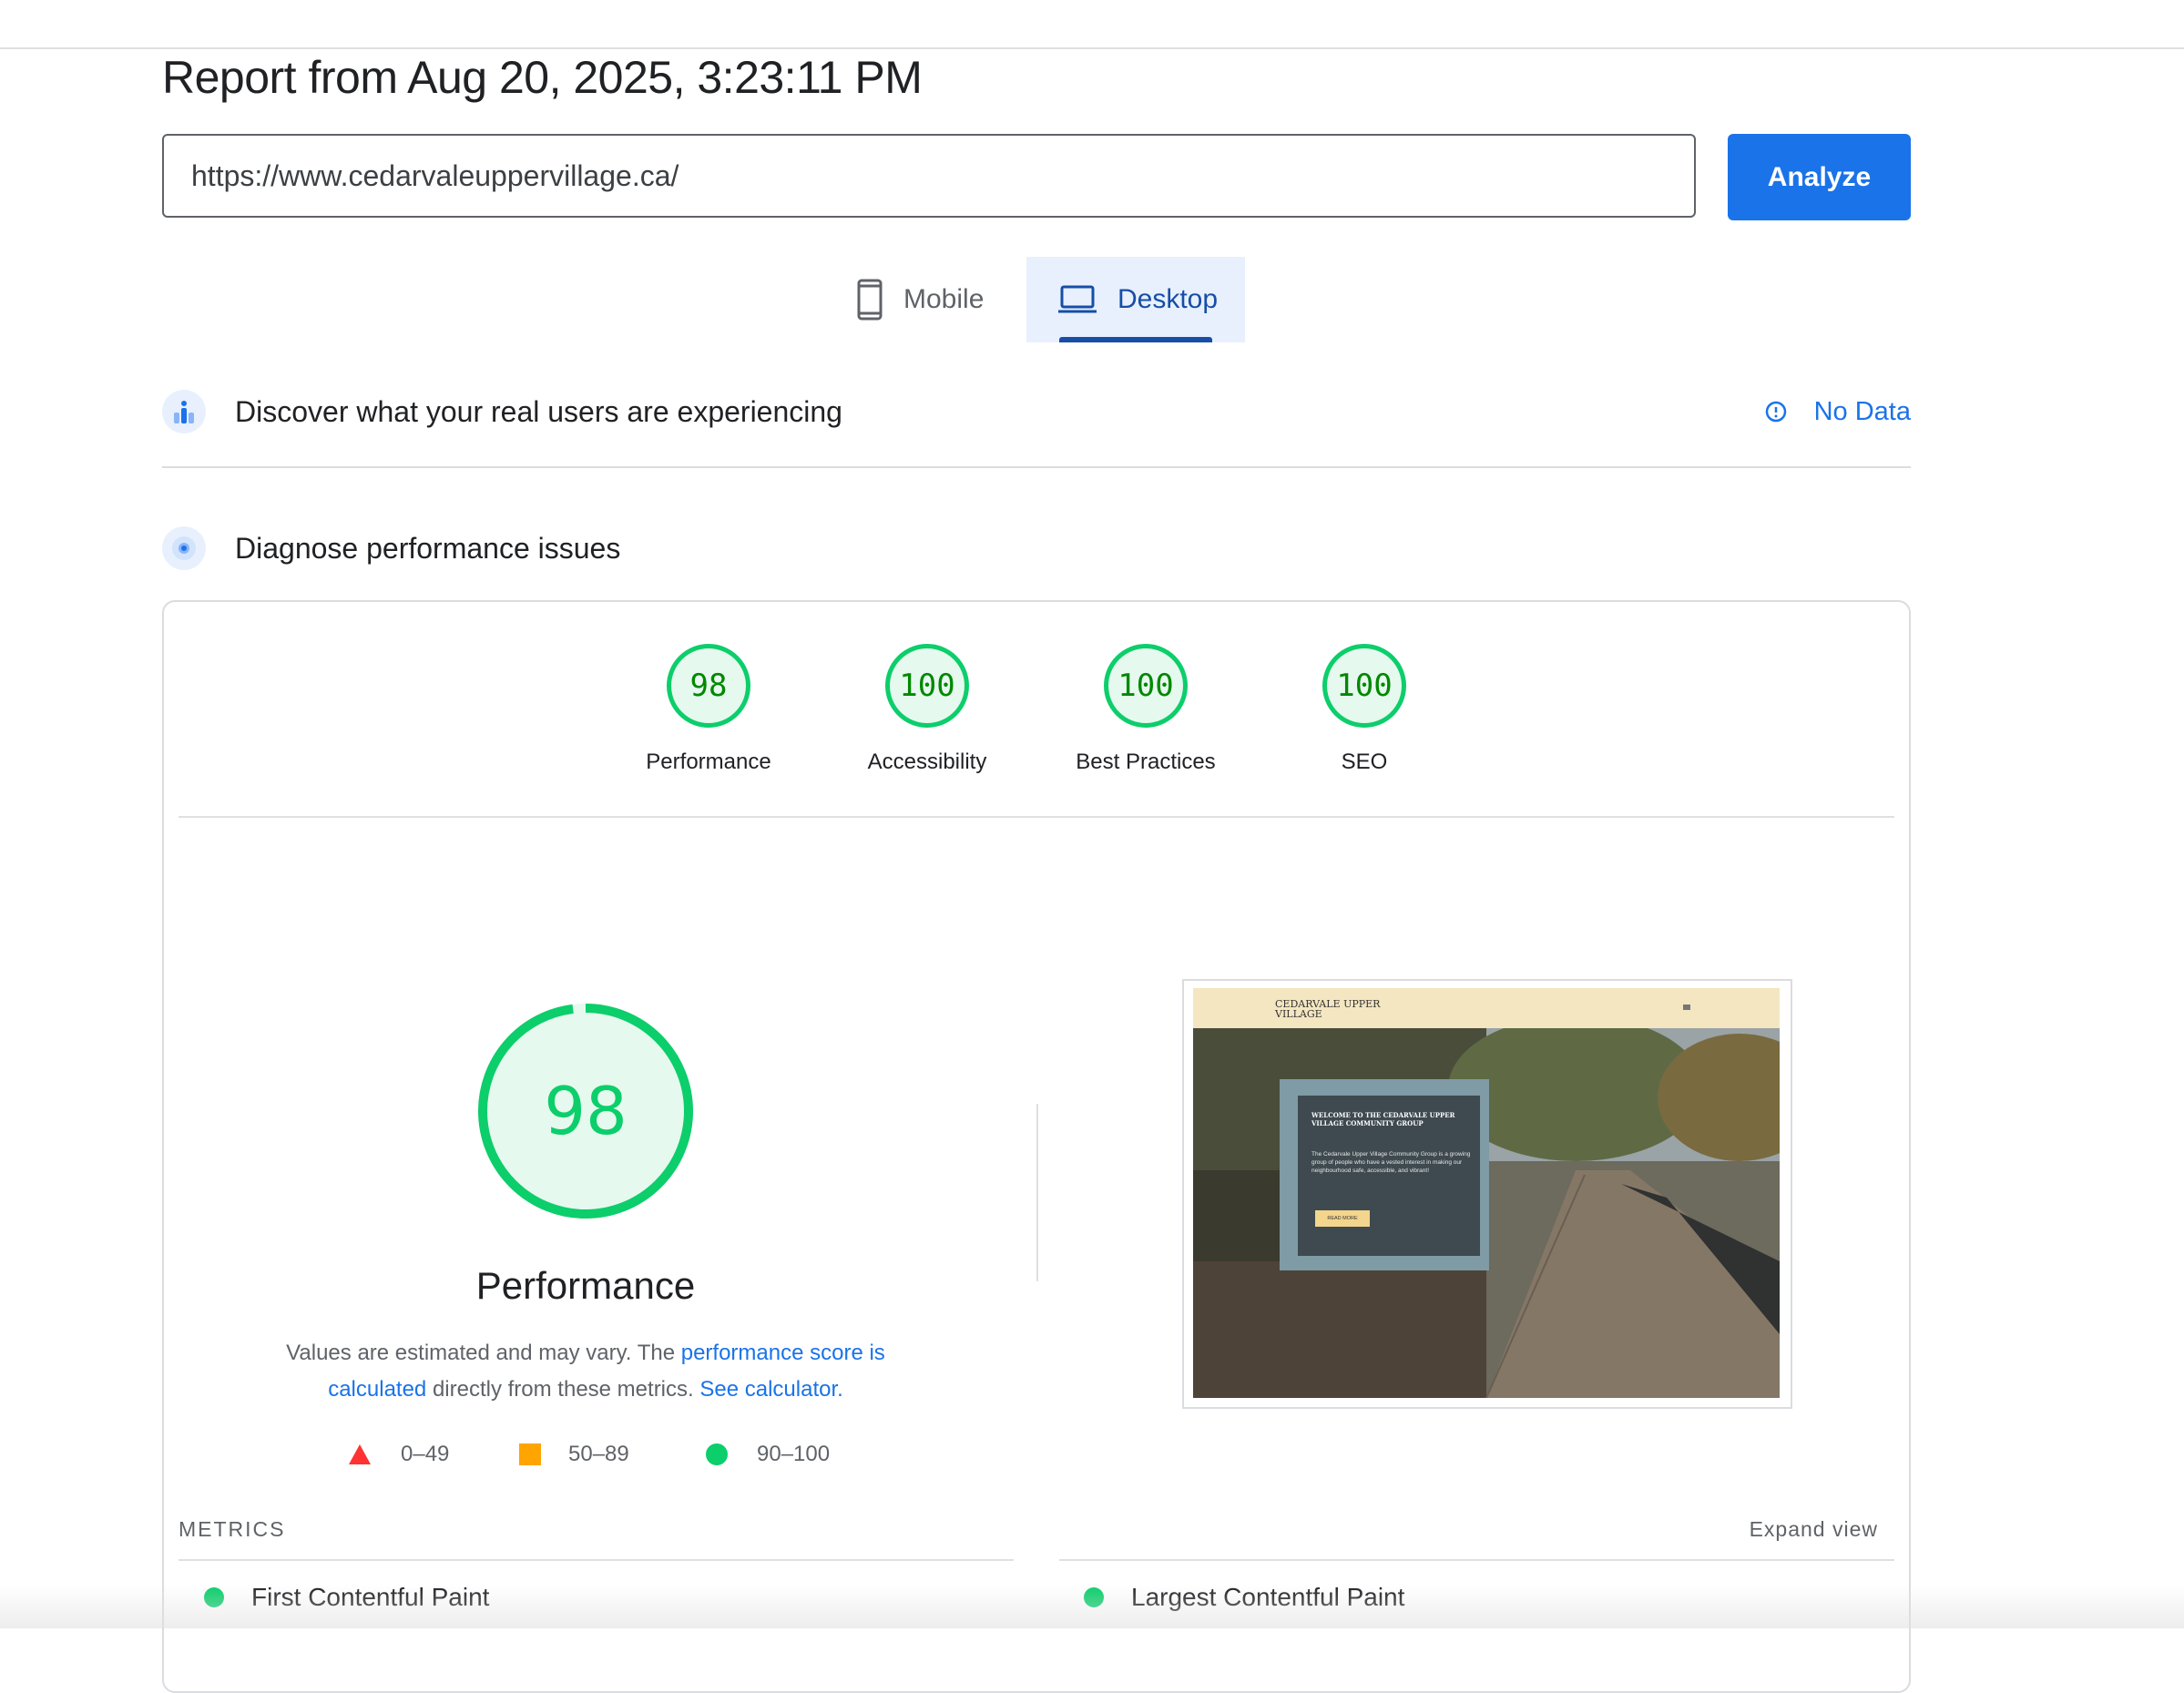 The image size is (2184, 1693). What do you see at coordinates (1328, 1009) in the screenshot?
I see `screenshot-brand: CEDARVALE UPPER VILLAGE` at bounding box center [1328, 1009].